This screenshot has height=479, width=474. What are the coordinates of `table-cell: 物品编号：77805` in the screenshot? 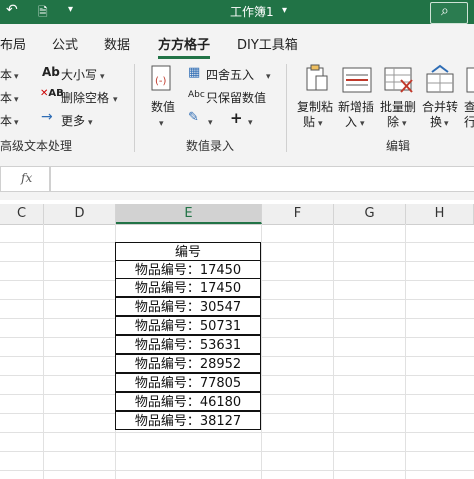 It's located at (188, 382).